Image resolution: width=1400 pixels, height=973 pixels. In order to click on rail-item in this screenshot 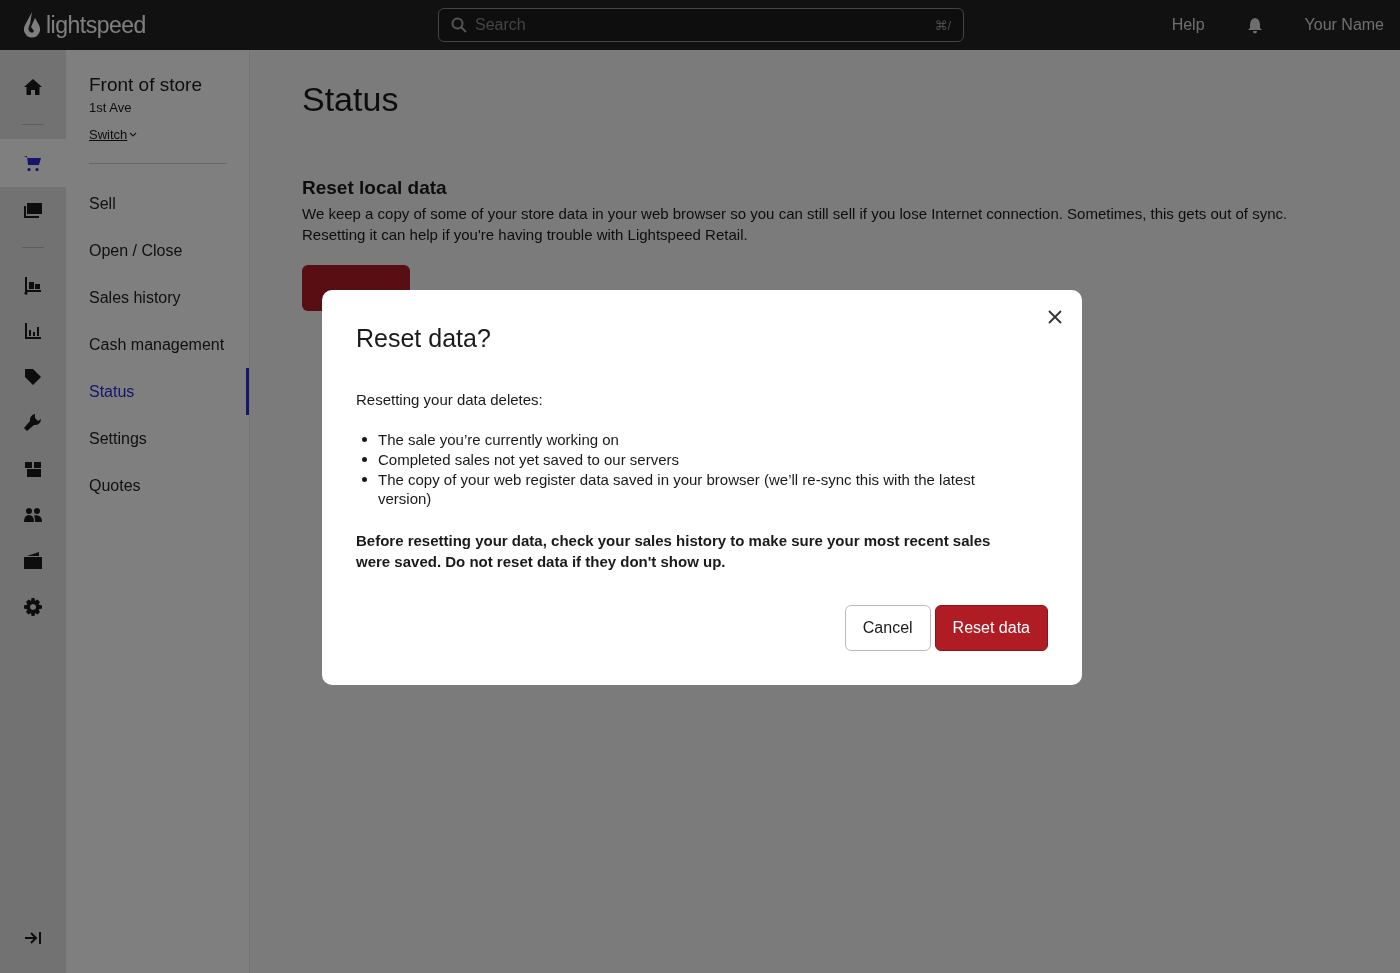, I will do `click(33, 163)`.